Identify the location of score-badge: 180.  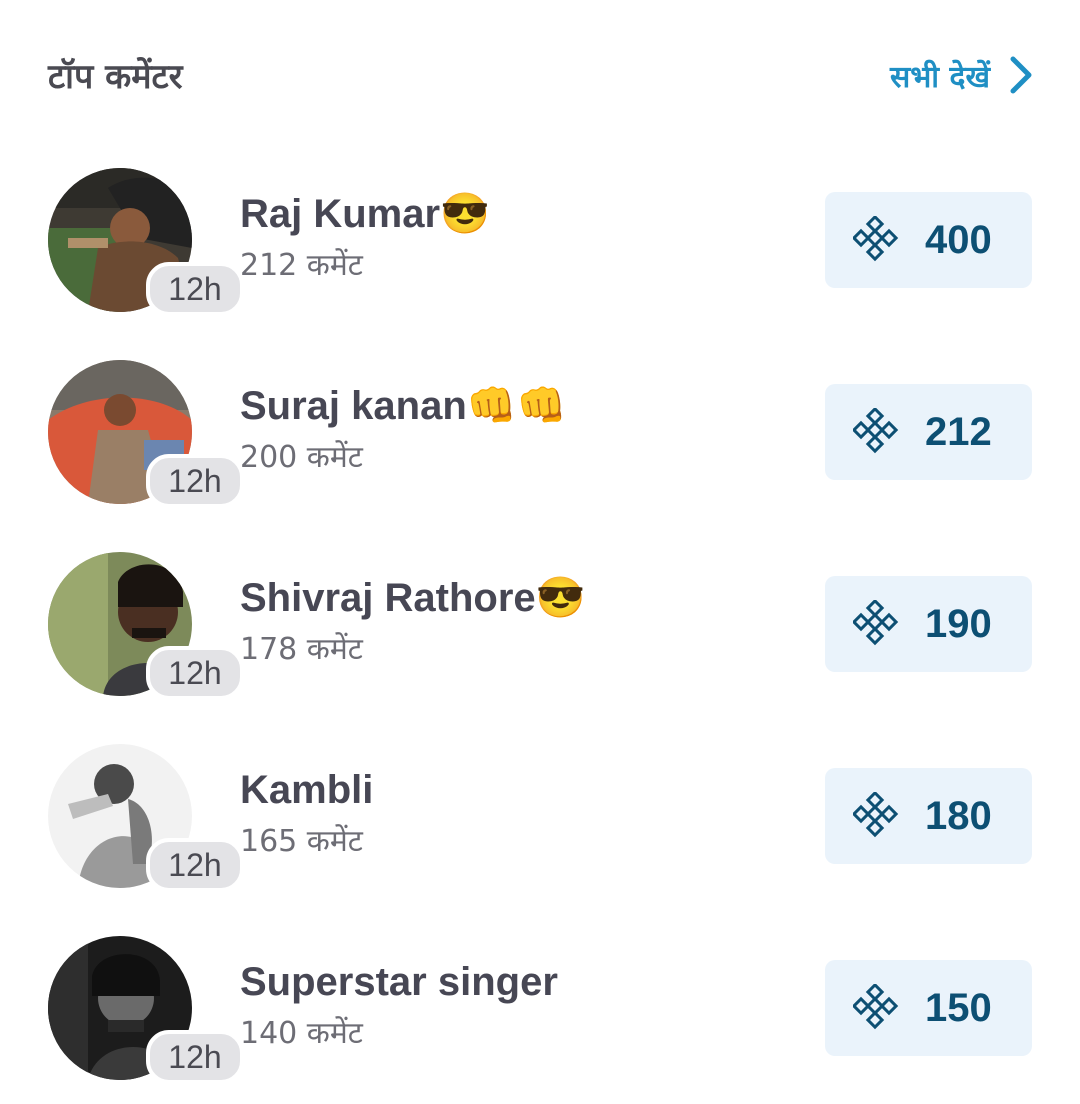
(928, 816).